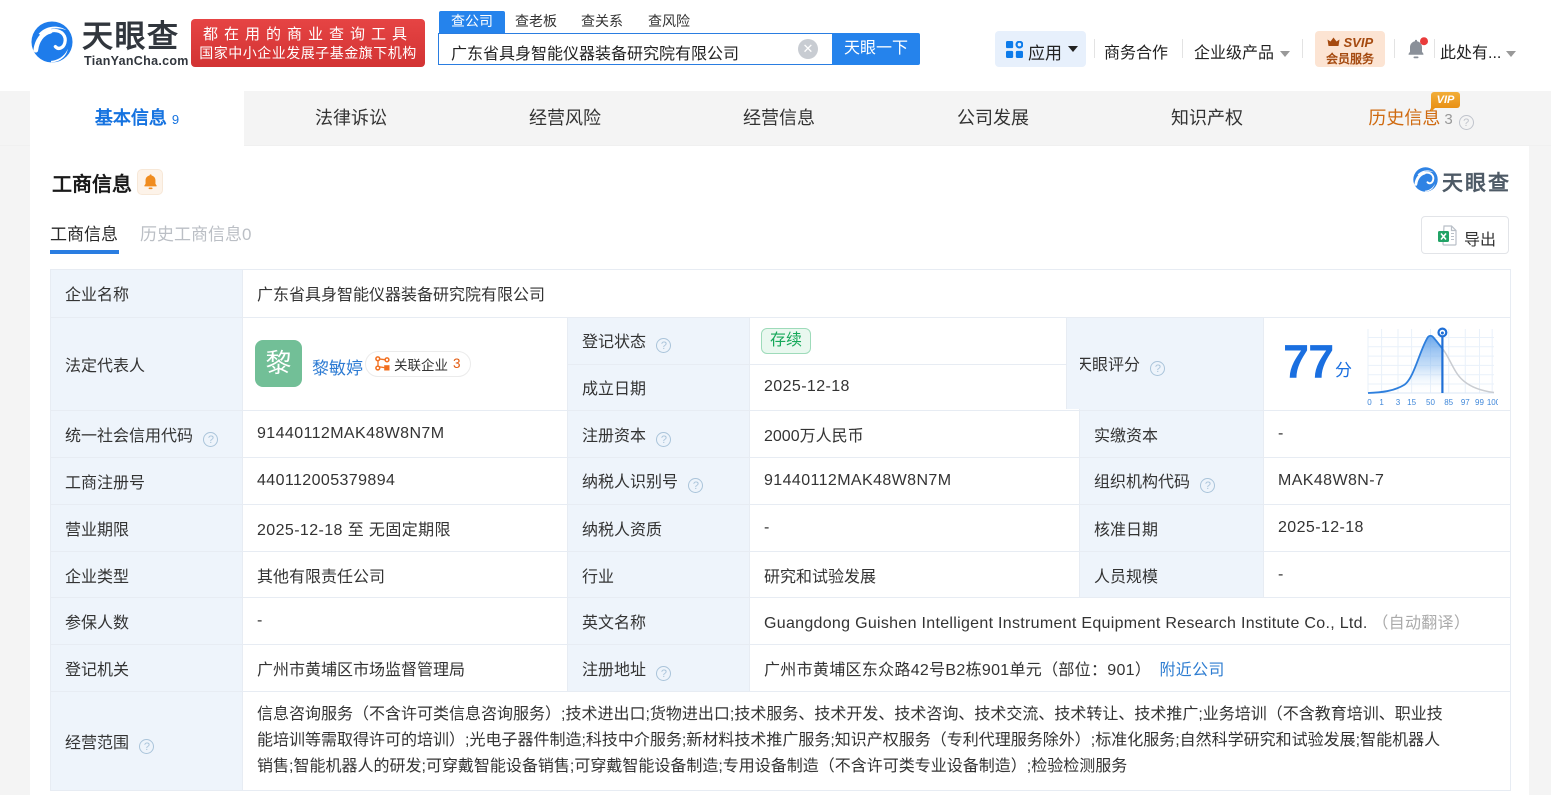 Image resolution: width=1551 pixels, height=795 pixels. Describe the element at coordinates (1369, 402) in the screenshot. I see `svg-text: 0` at that location.